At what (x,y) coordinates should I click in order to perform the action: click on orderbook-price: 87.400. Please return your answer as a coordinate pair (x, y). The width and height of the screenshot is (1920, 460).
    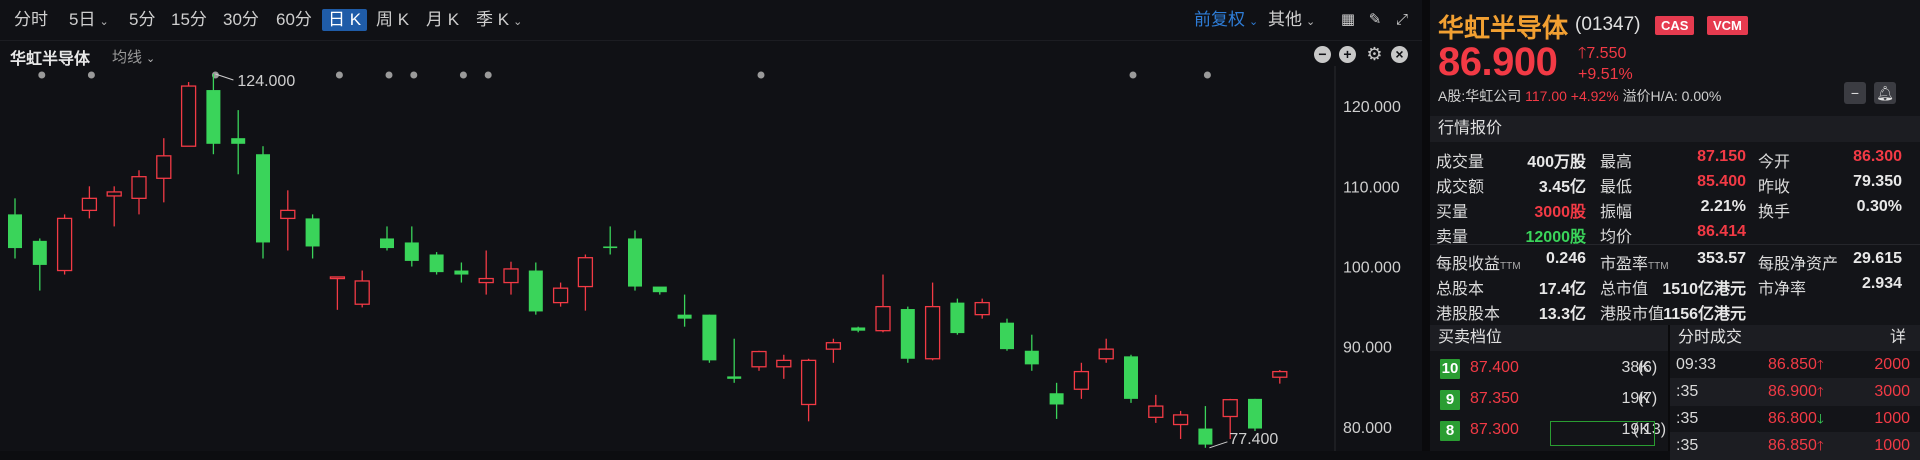
    Looking at the image, I should click on (1494, 368).